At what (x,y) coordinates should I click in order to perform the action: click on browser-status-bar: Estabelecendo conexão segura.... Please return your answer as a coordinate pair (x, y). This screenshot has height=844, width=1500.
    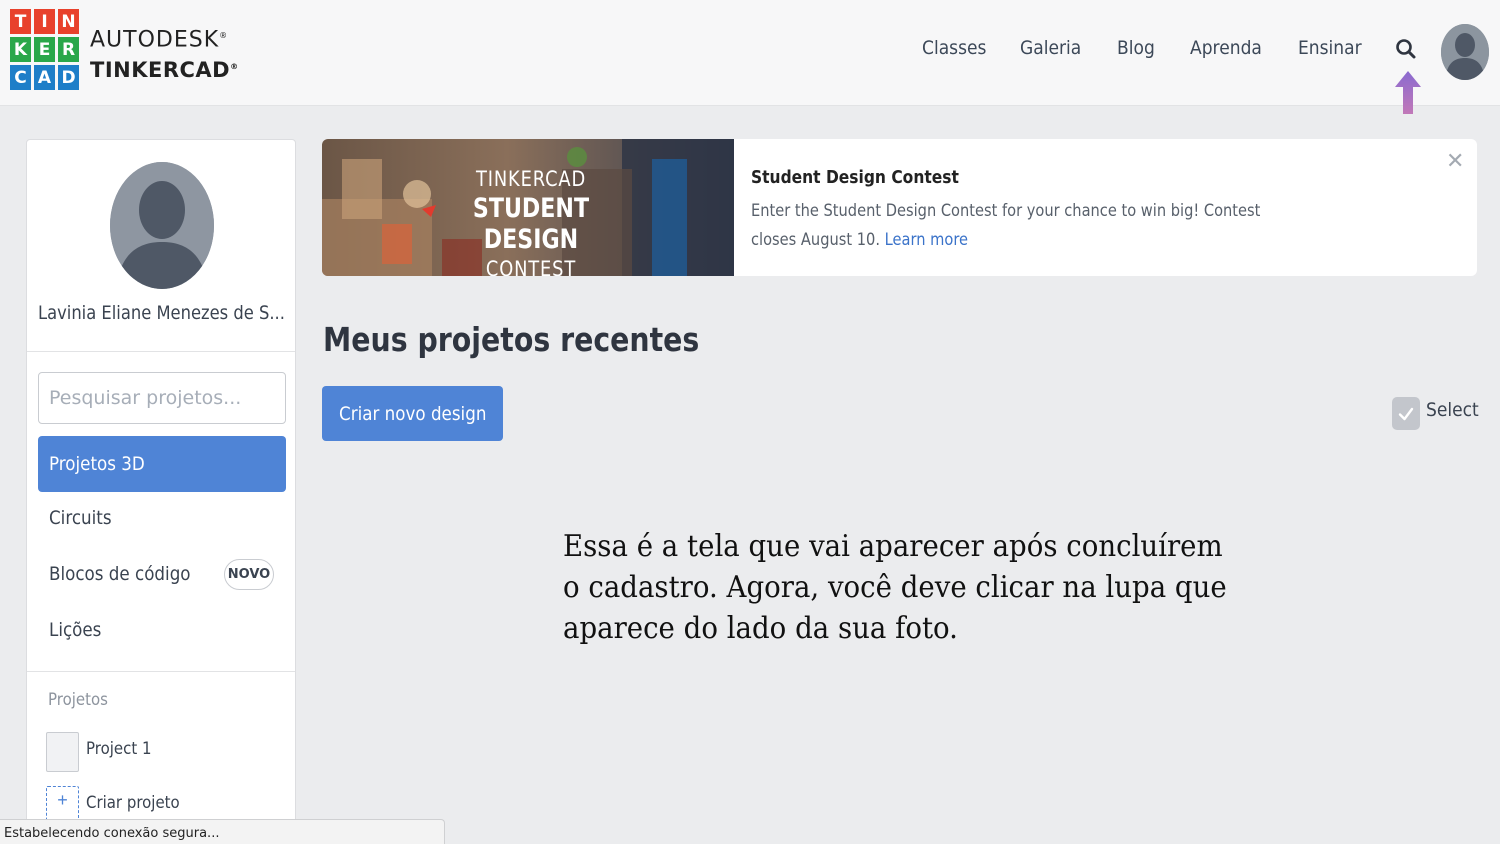
    Looking at the image, I should click on (222, 831).